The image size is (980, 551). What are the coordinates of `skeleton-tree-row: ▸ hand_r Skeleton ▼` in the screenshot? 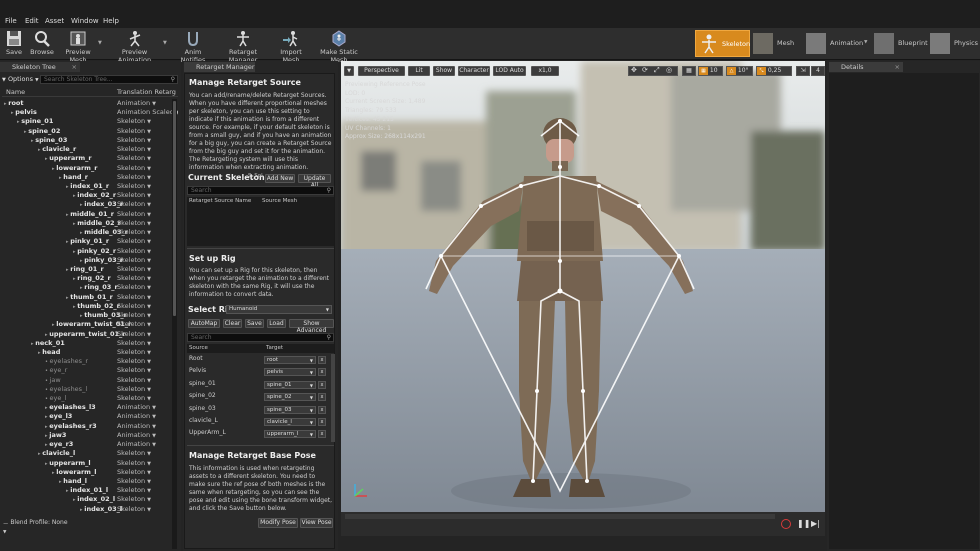 It's located at (90, 177).